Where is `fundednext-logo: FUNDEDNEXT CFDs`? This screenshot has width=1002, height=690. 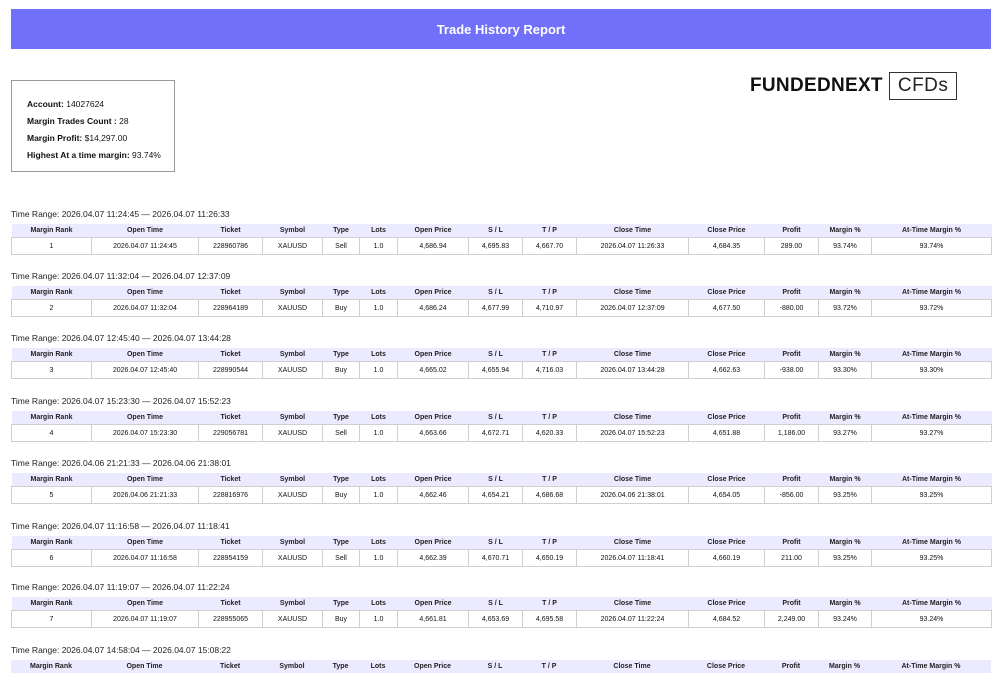
fundednext-logo: FUNDEDNEXT CFDs is located at coordinates (854, 86).